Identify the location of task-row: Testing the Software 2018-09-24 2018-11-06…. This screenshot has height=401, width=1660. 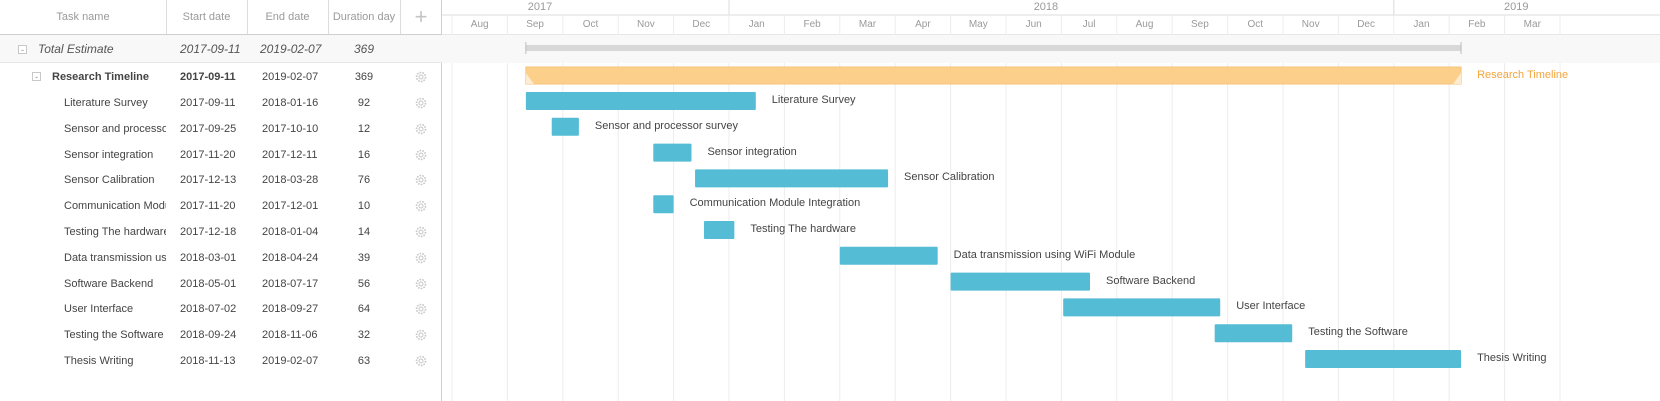
(221, 335).